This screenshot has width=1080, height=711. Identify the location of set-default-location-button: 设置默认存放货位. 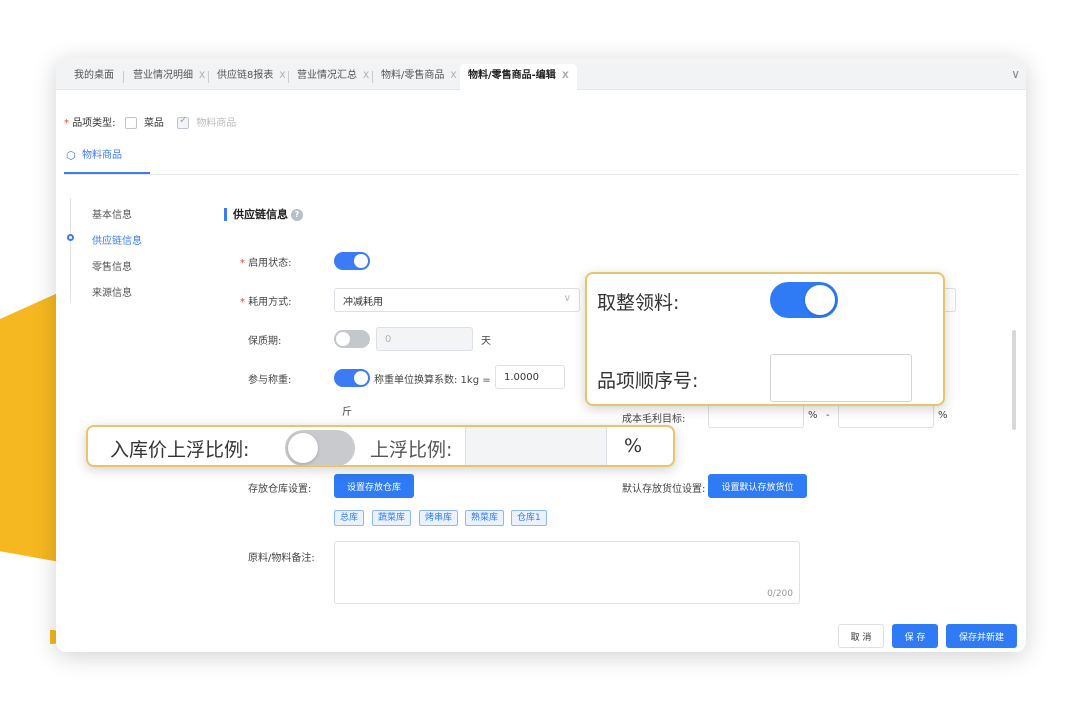
(757, 486).